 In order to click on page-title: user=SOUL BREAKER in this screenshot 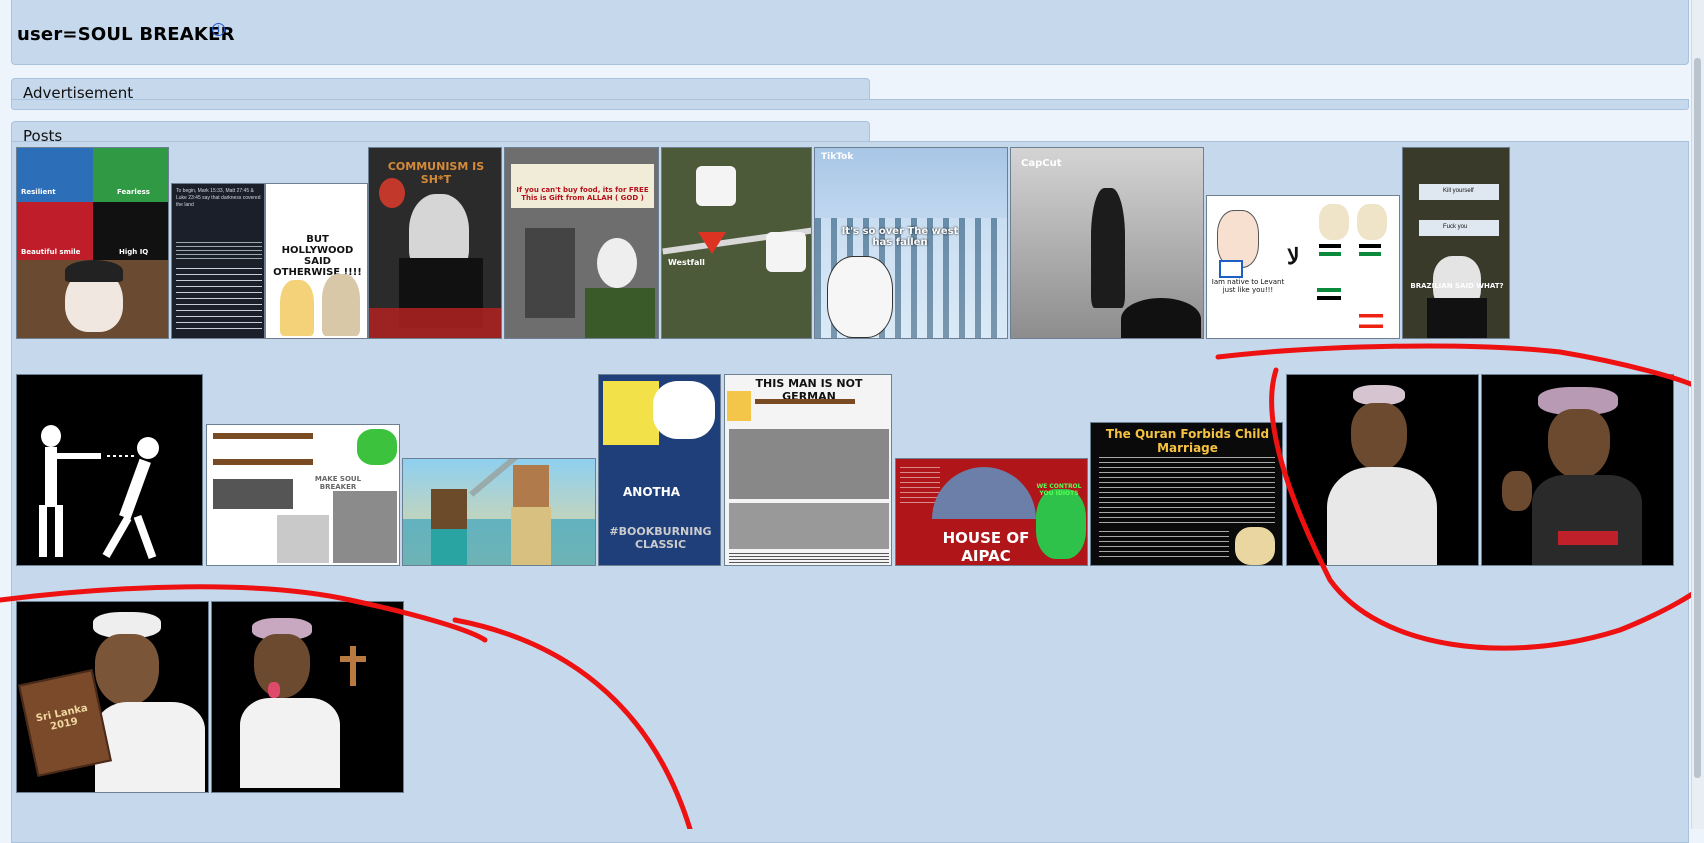, I will do `click(126, 34)`.